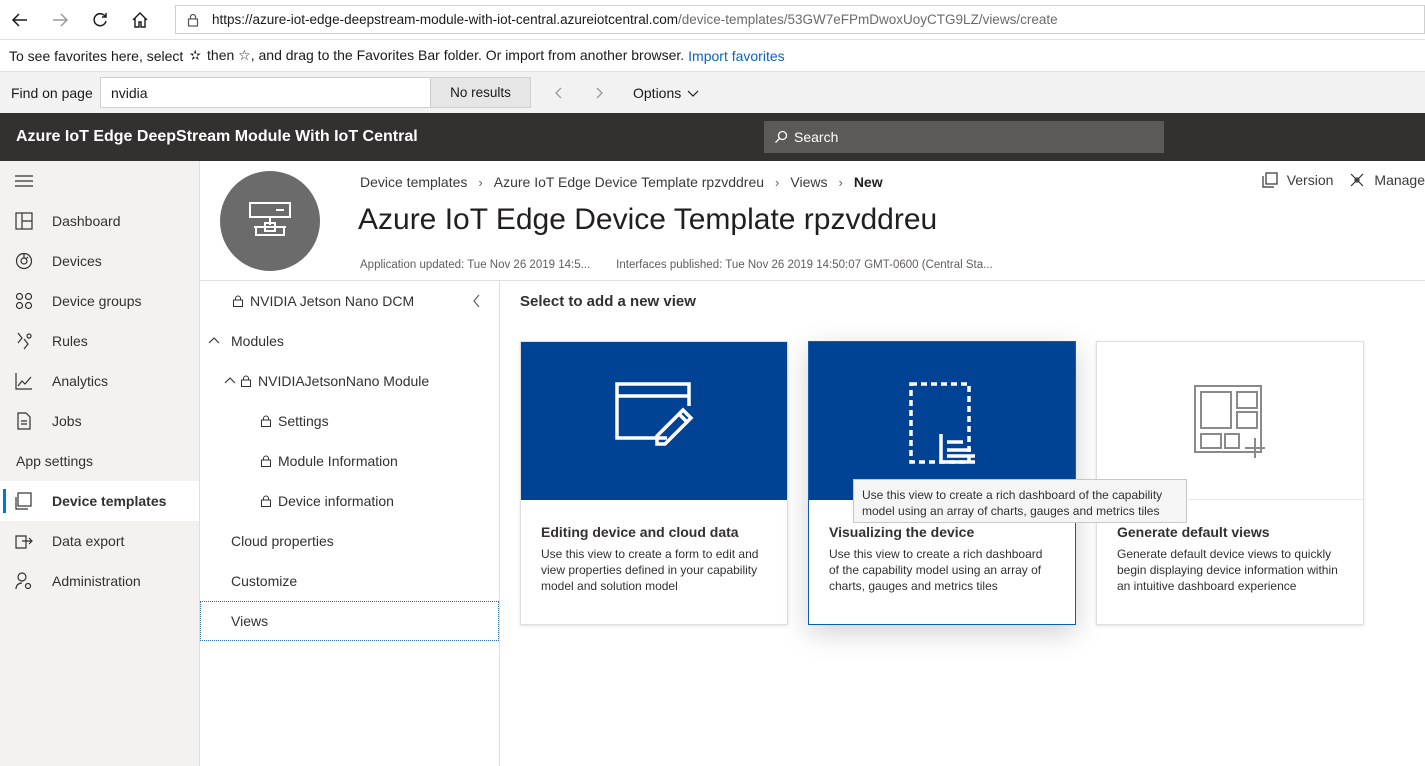  What do you see at coordinates (481, 92) in the screenshot?
I see `find-results: No results` at bounding box center [481, 92].